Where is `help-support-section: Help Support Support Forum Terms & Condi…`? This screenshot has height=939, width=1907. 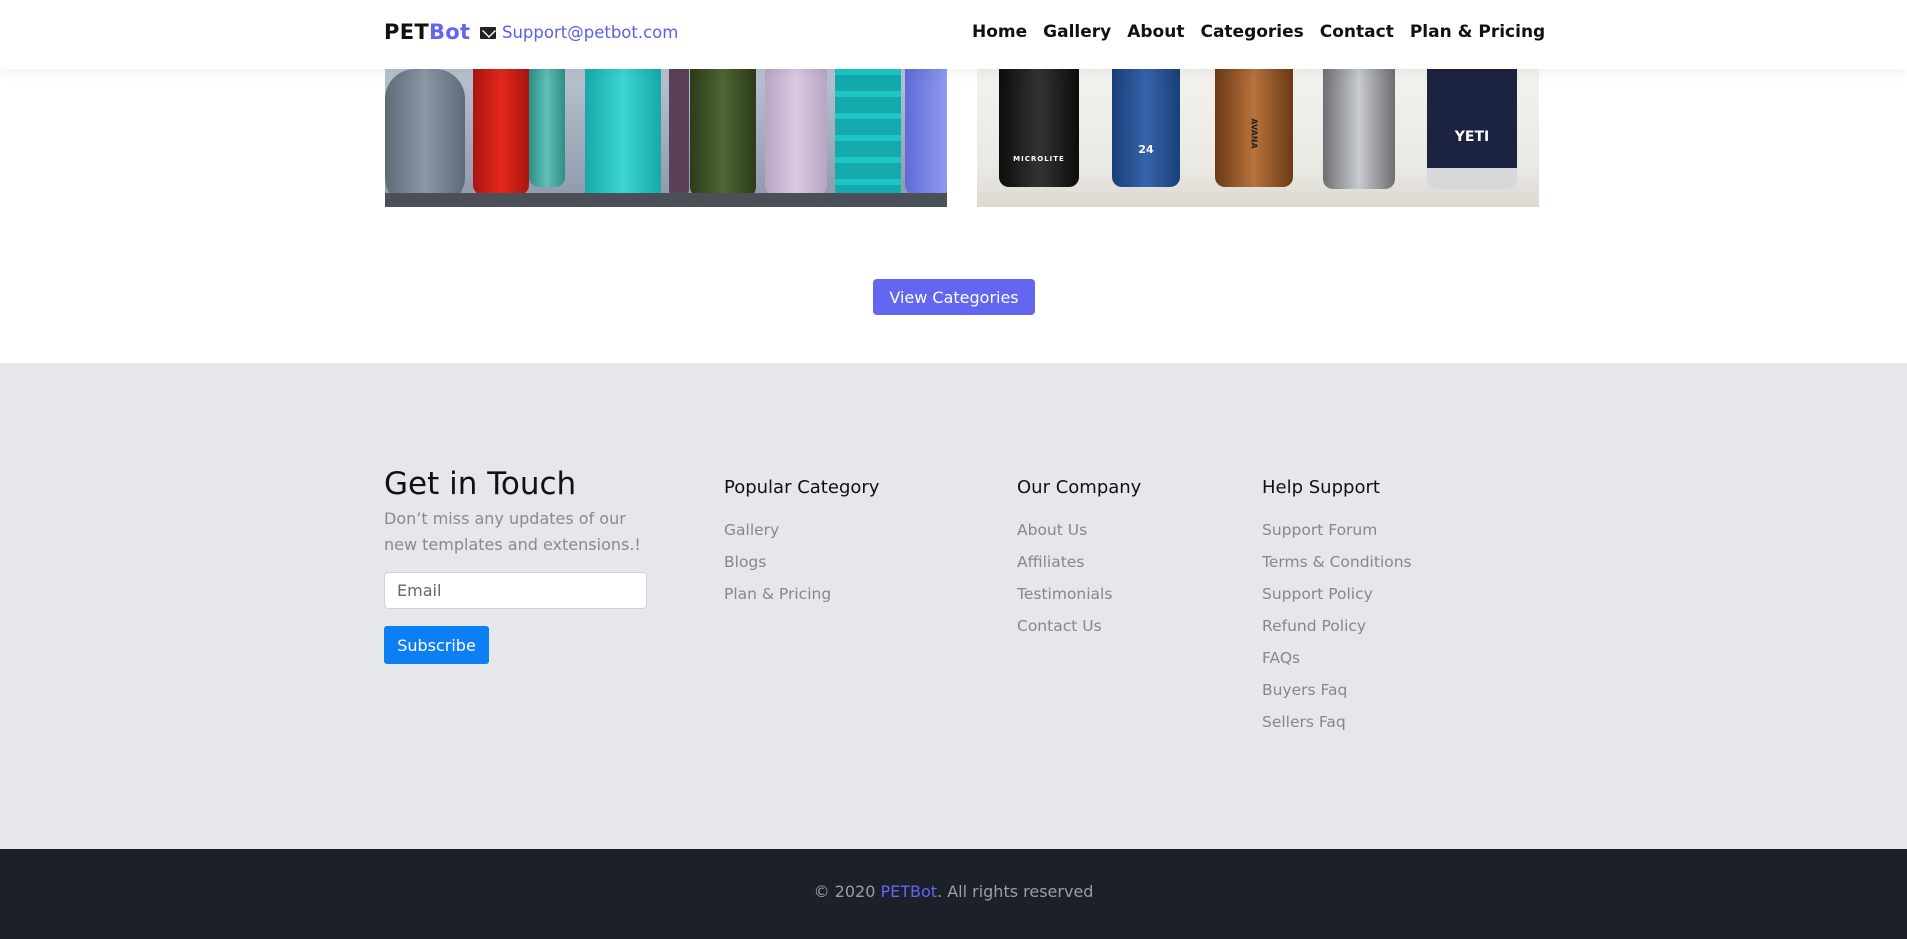 help-support-section: Help Support Support Forum Terms & Condi… is located at coordinates (1337, 610).